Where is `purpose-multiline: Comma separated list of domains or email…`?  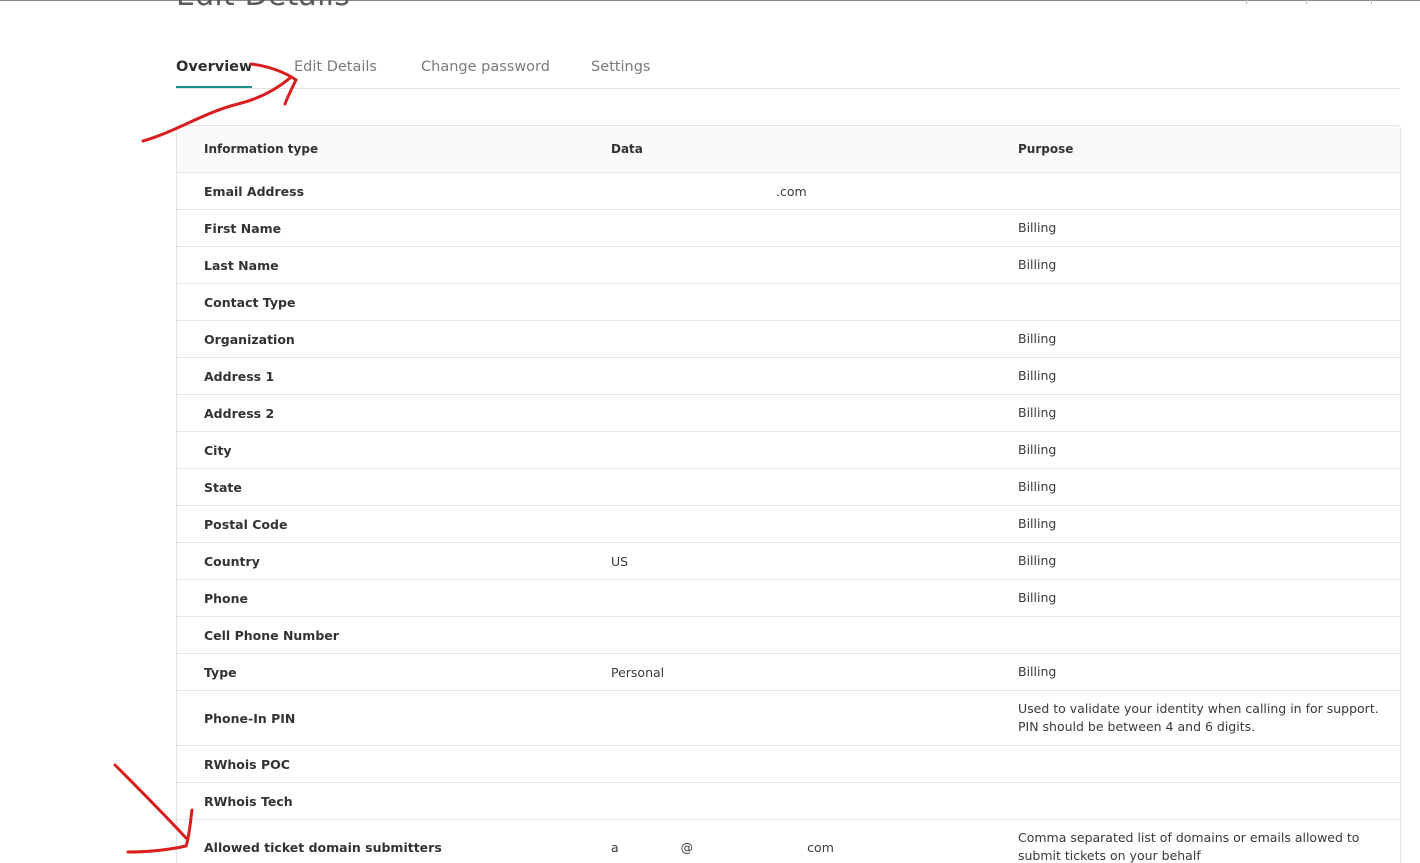
purpose-multiline: Comma separated list of domains or email… is located at coordinates (1188, 846).